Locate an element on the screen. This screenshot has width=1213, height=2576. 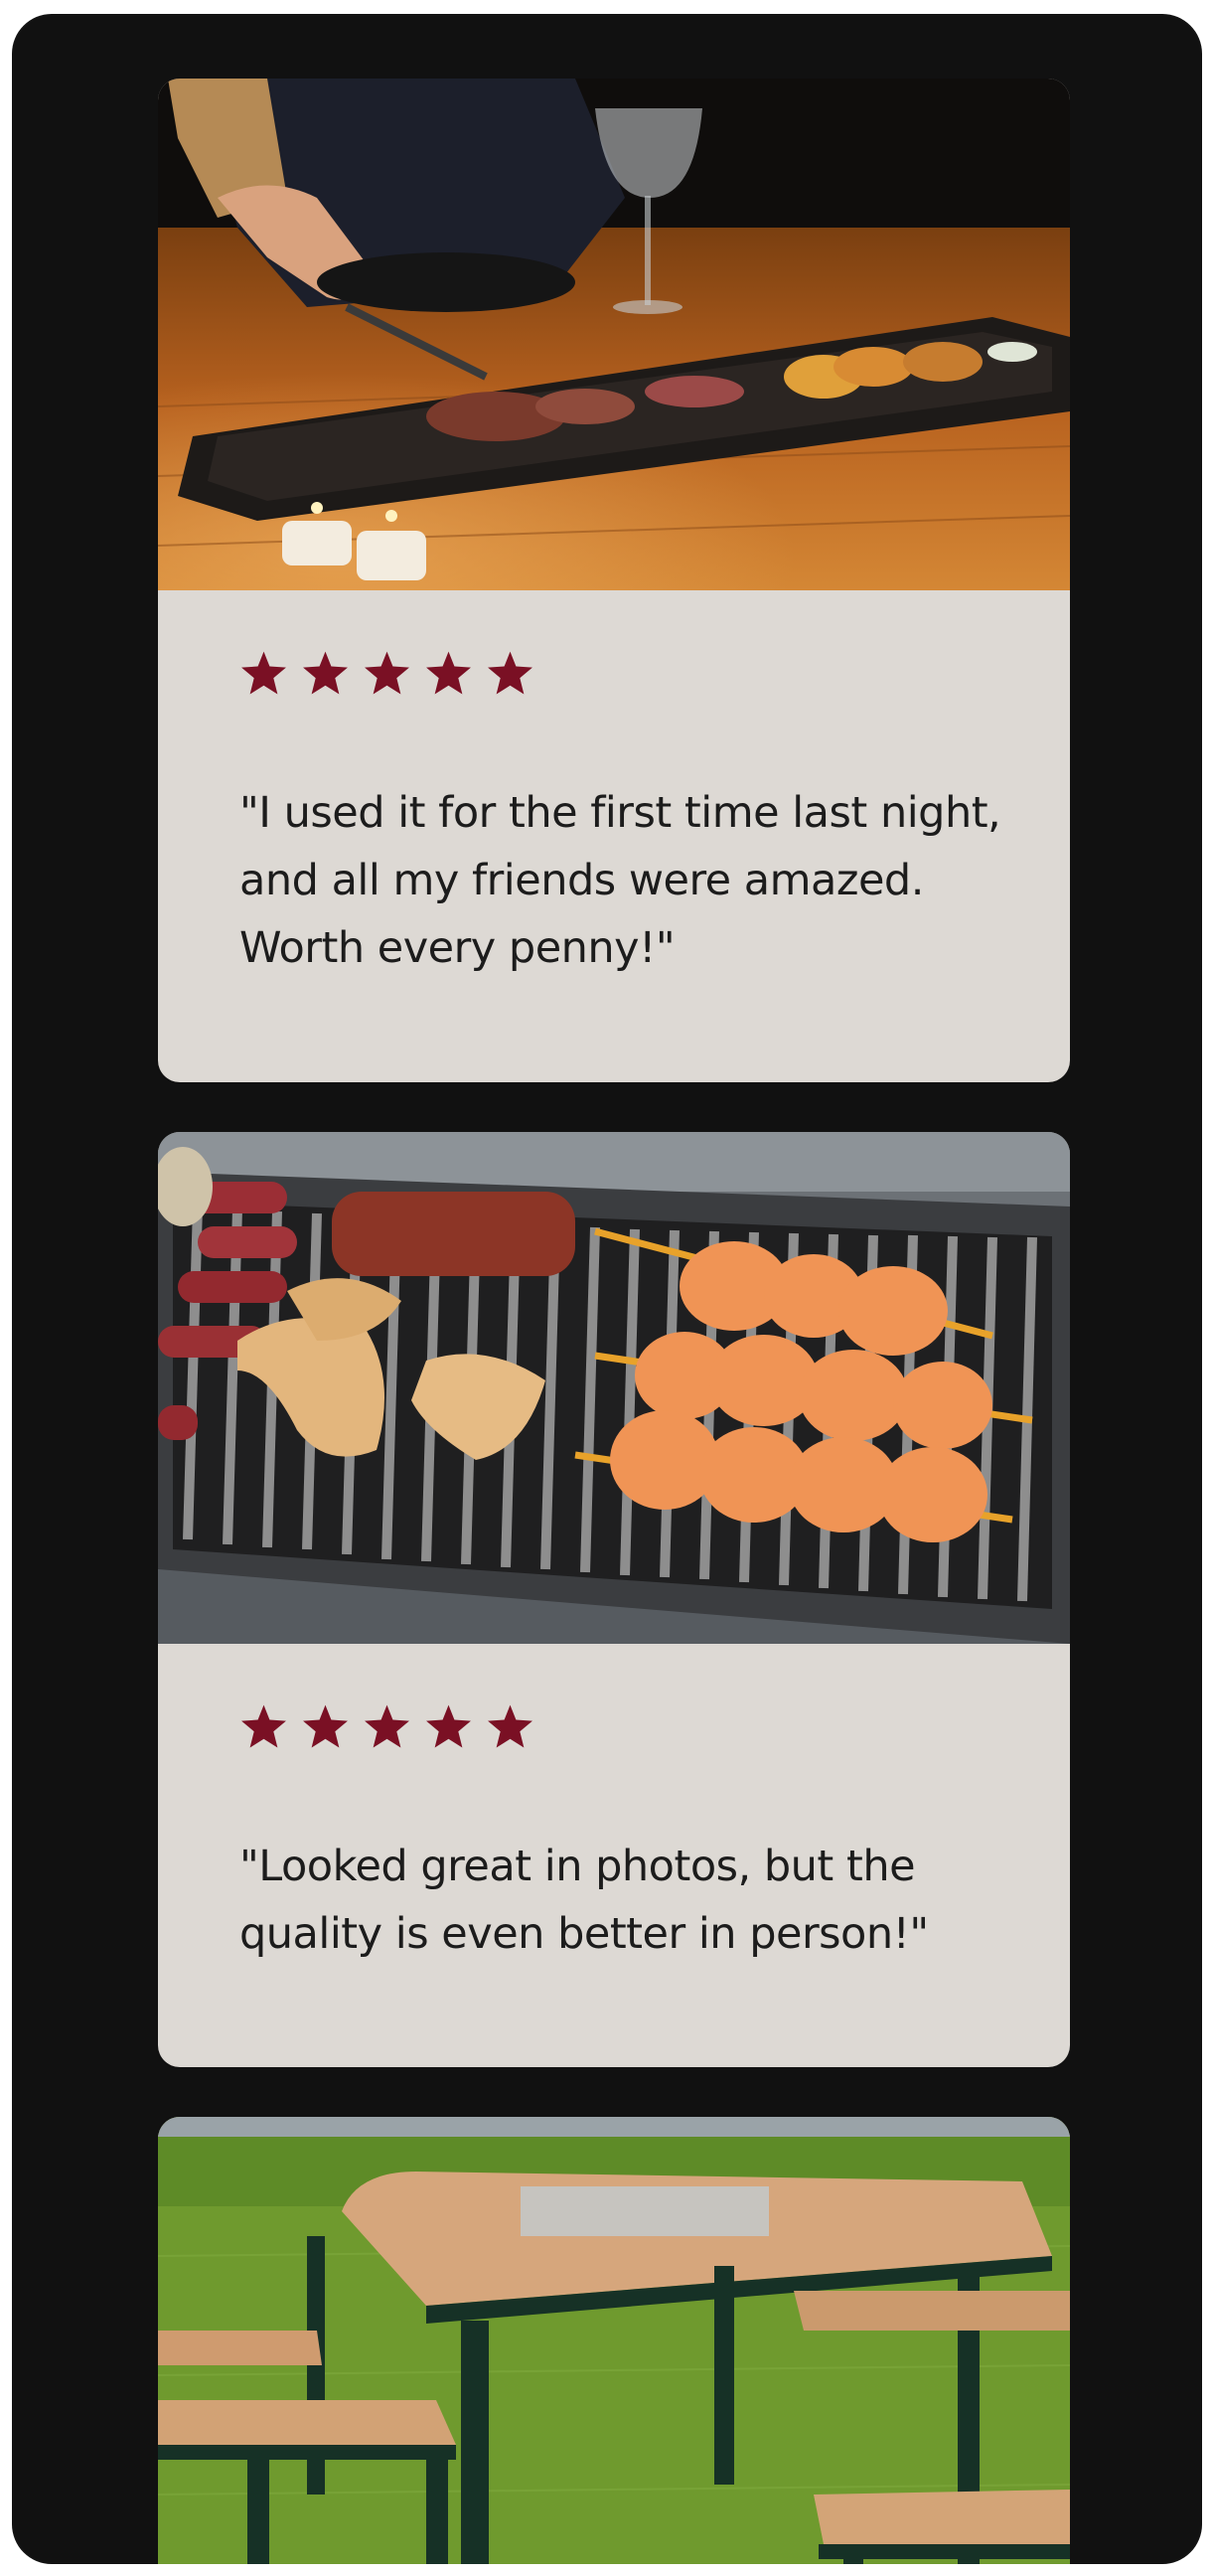
review-card is located at coordinates (614, 2340).